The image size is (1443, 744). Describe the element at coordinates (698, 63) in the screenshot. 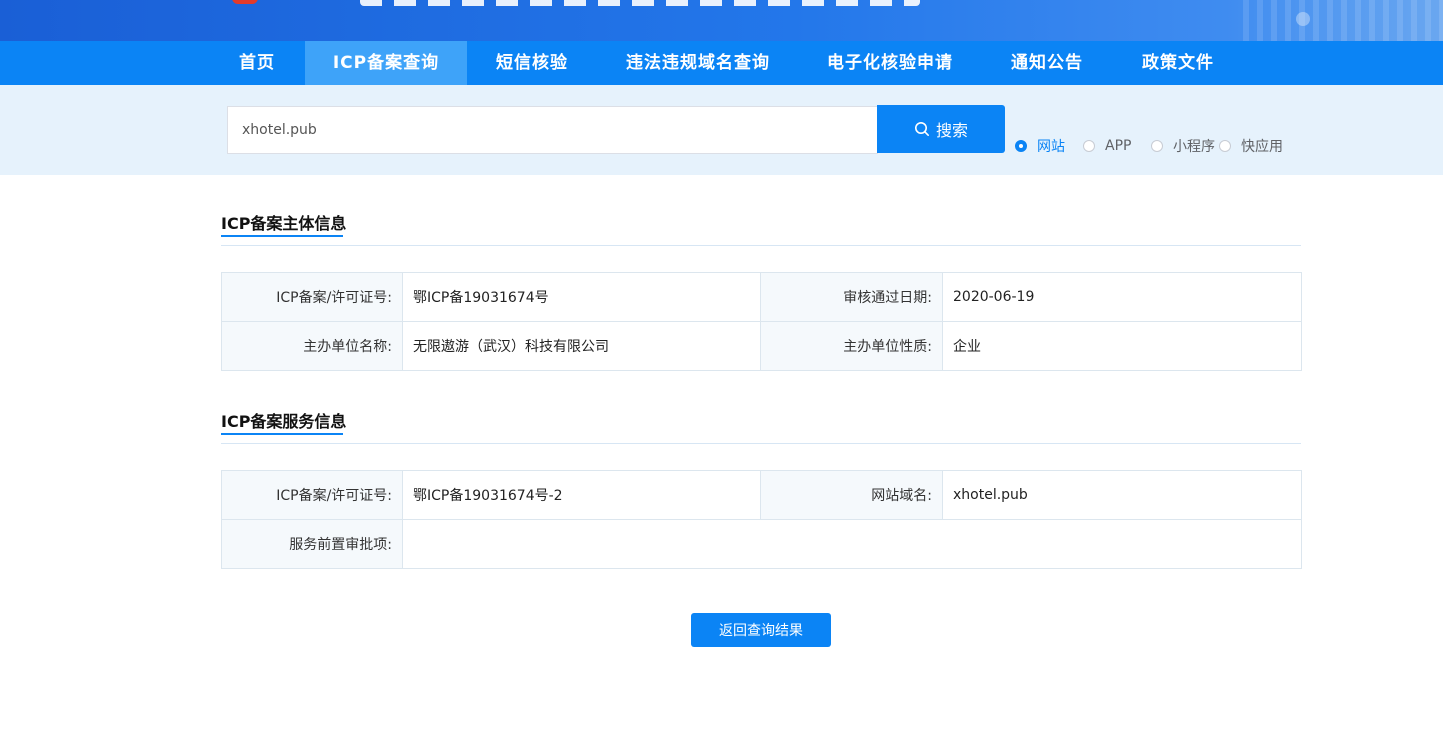

I see `nav-item-illegal-domain-query: 违法违规域名查询` at that location.